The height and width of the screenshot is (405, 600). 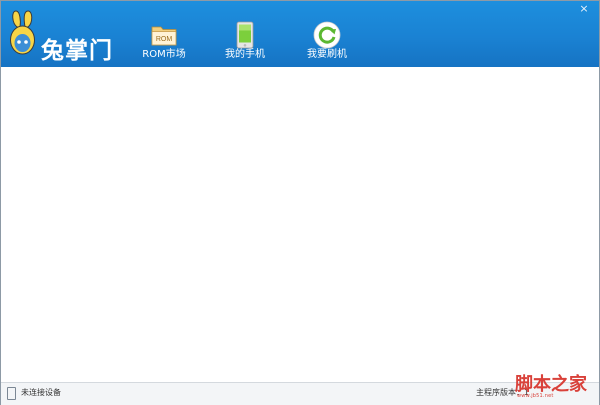 I want to click on nav-rom-market: ROM ROM市场, so click(x=164, y=34).